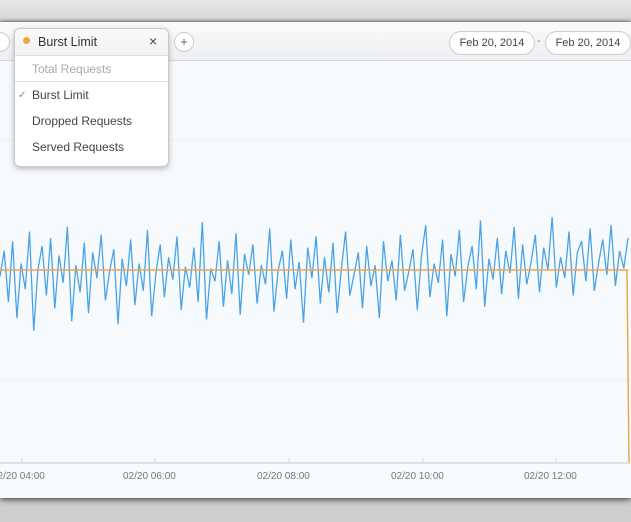 The height and width of the screenshot is (522, 631). What do you see at coordinates (60, 95) in the screenshot?
I see `menu-item-burst-limit: Burst Limit` at bounding box center [60, 95].